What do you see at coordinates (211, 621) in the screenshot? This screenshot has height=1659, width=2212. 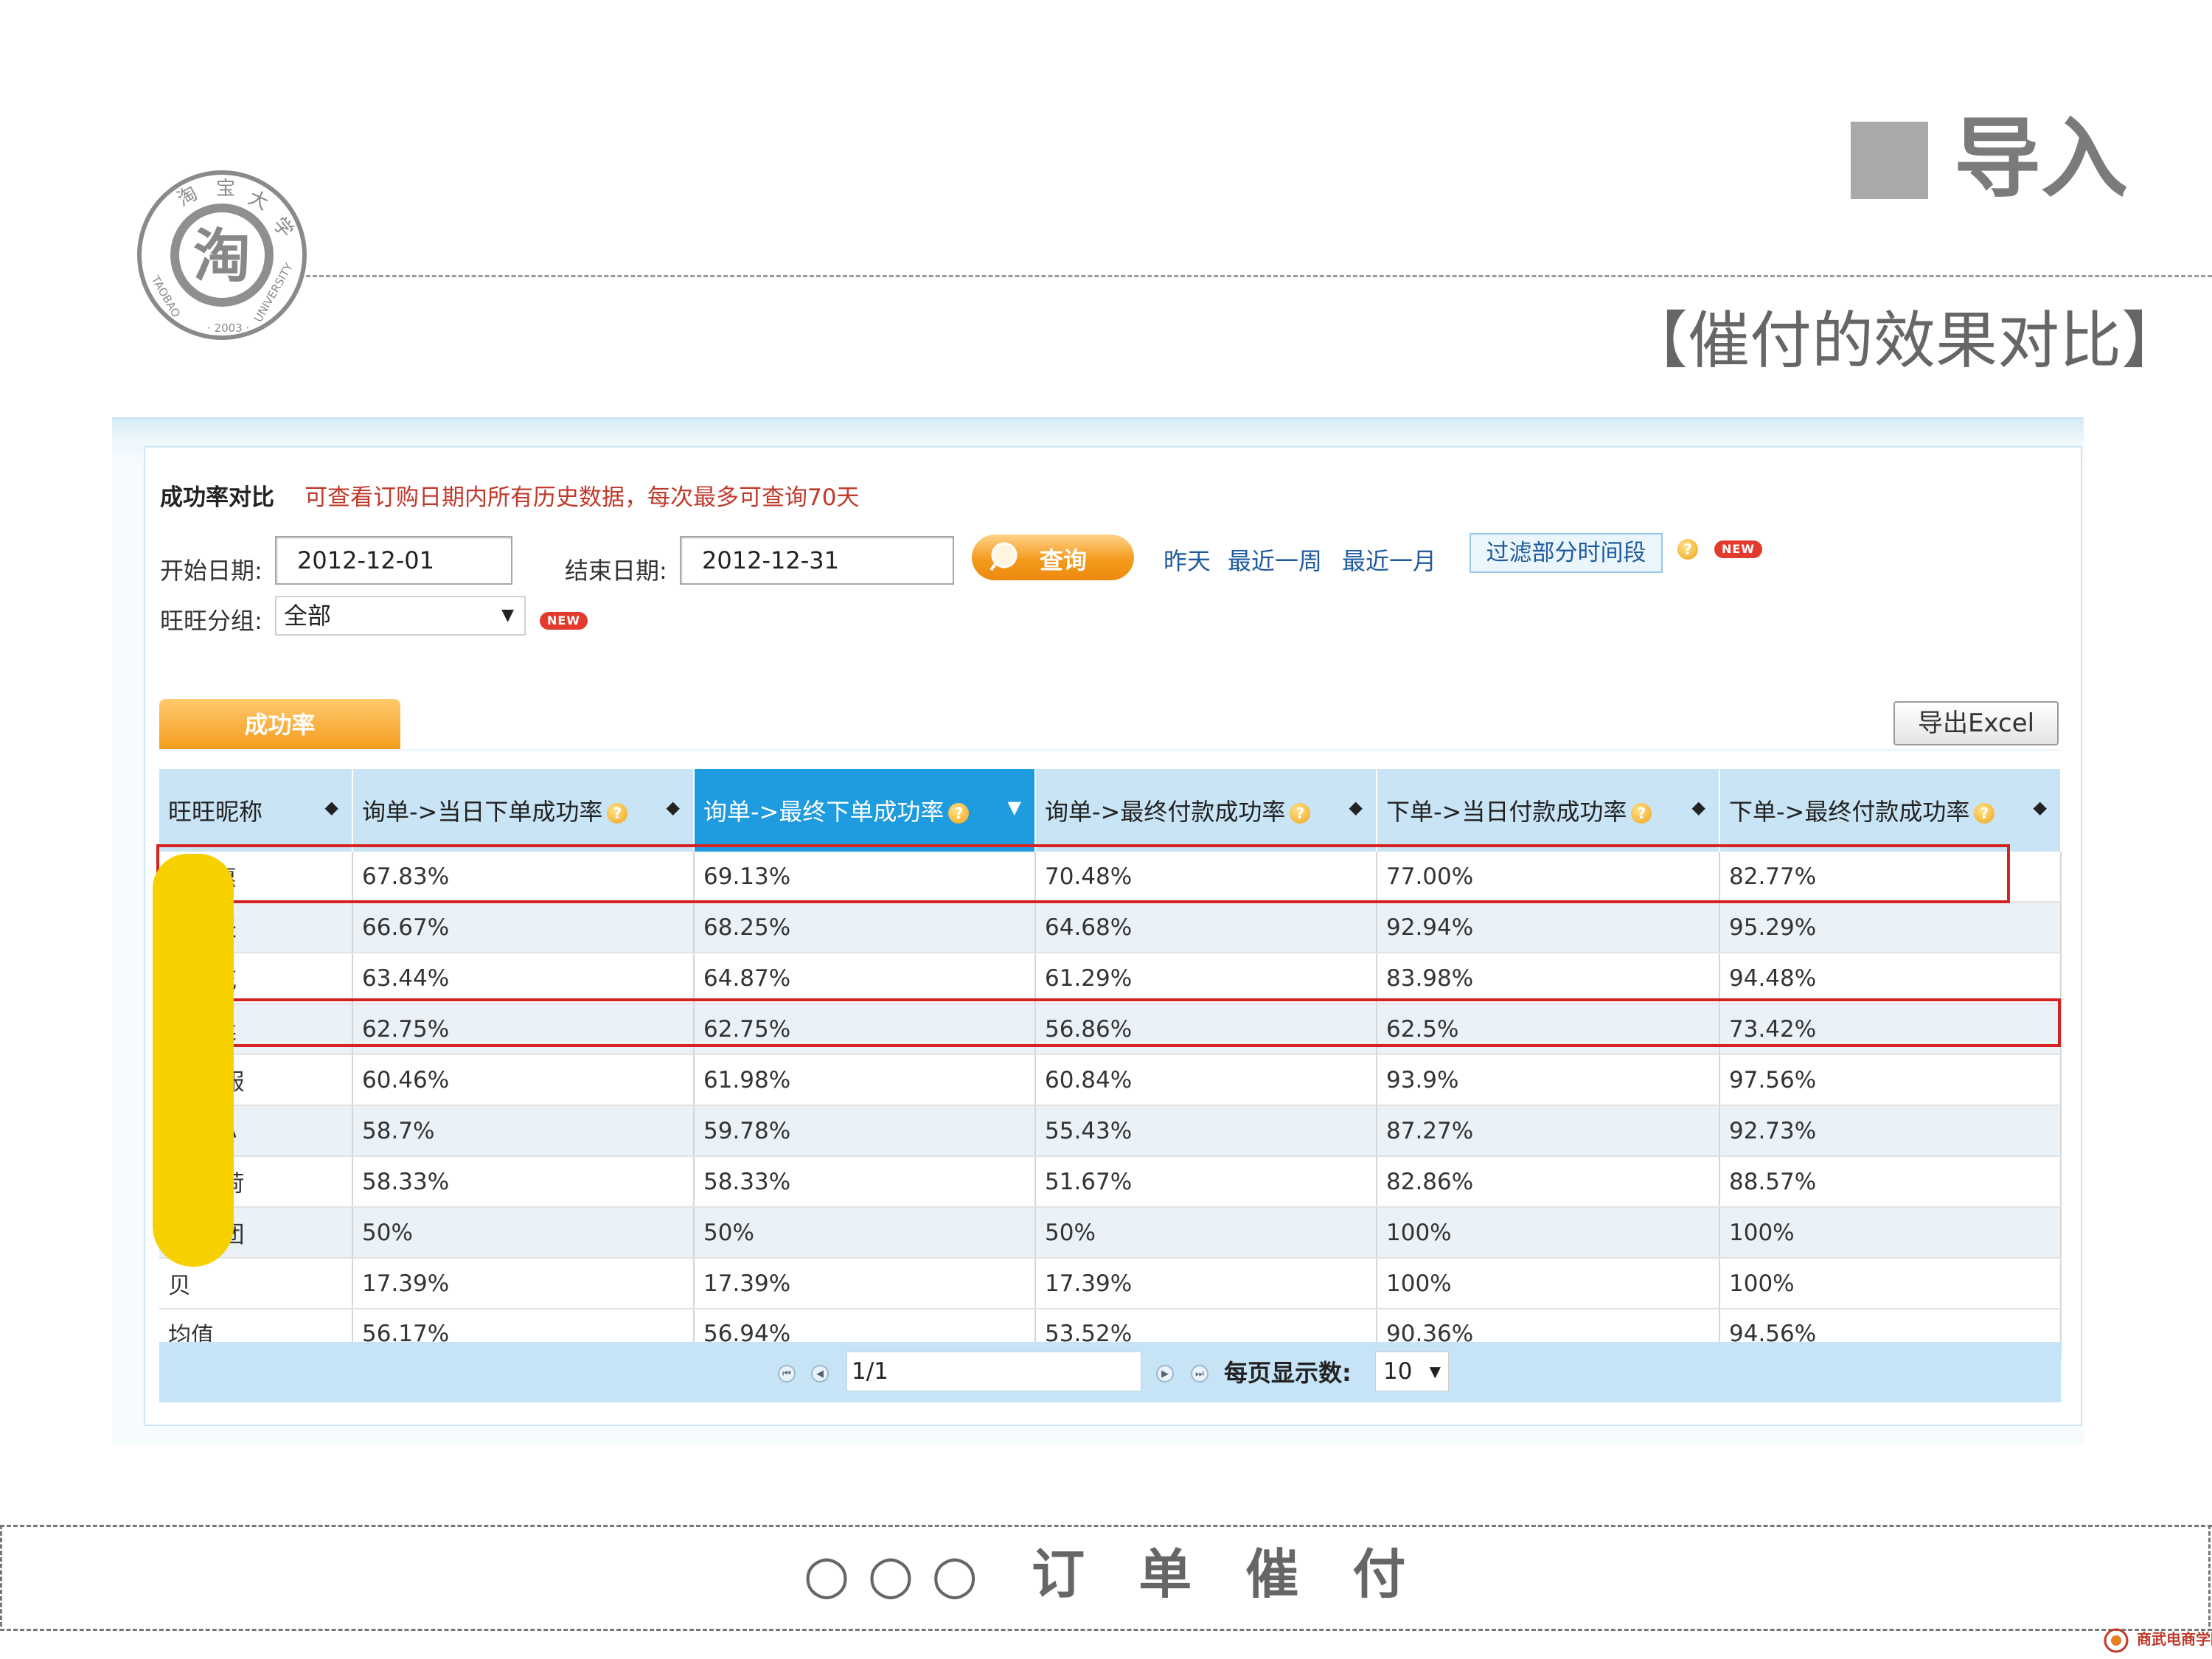 I see `wangwang-group-label: 旺旺分组:` at bounding box center [211, 621].